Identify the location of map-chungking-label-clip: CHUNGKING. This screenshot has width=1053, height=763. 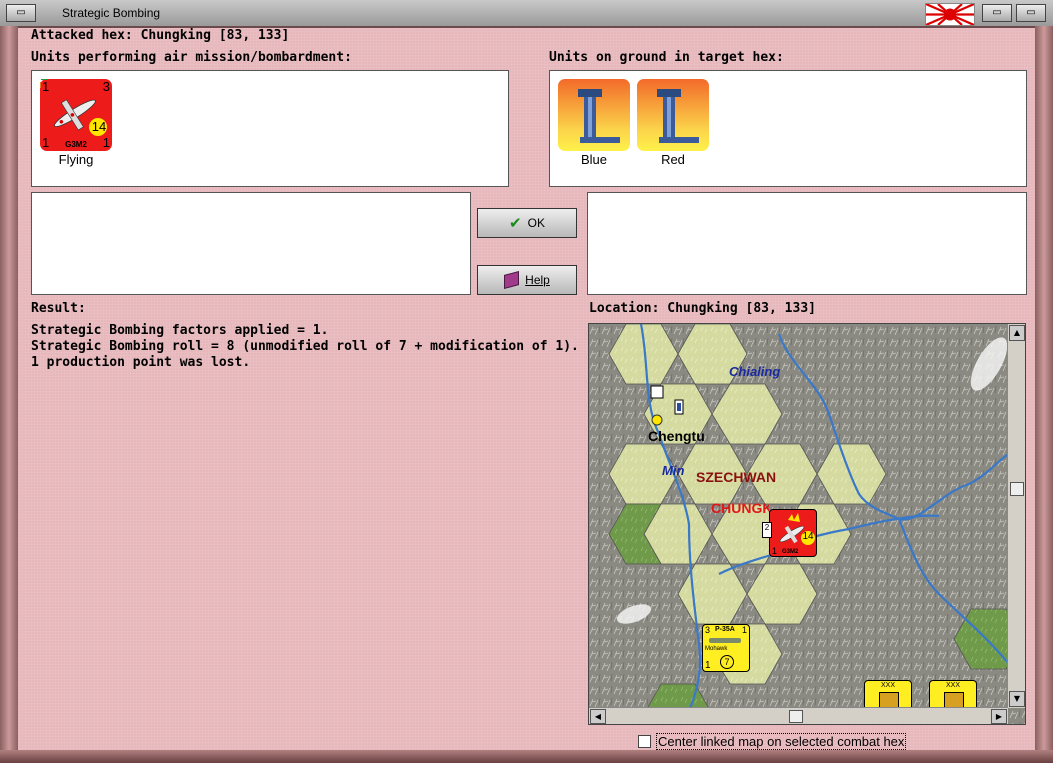
(740, 508).